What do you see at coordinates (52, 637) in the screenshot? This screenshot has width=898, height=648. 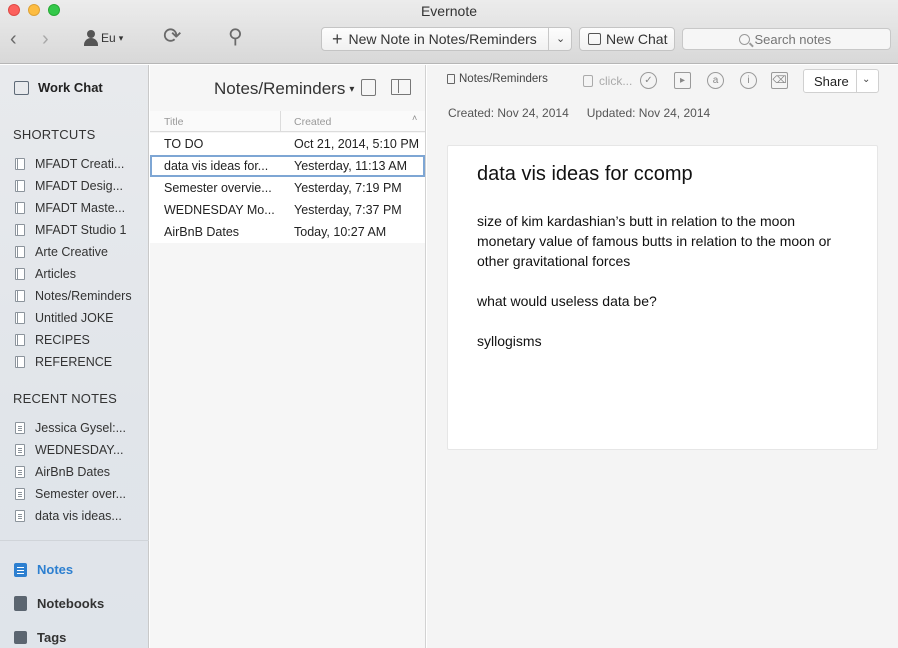 I see `nav-tags-label: Tags` at bounding box center [52, 637].